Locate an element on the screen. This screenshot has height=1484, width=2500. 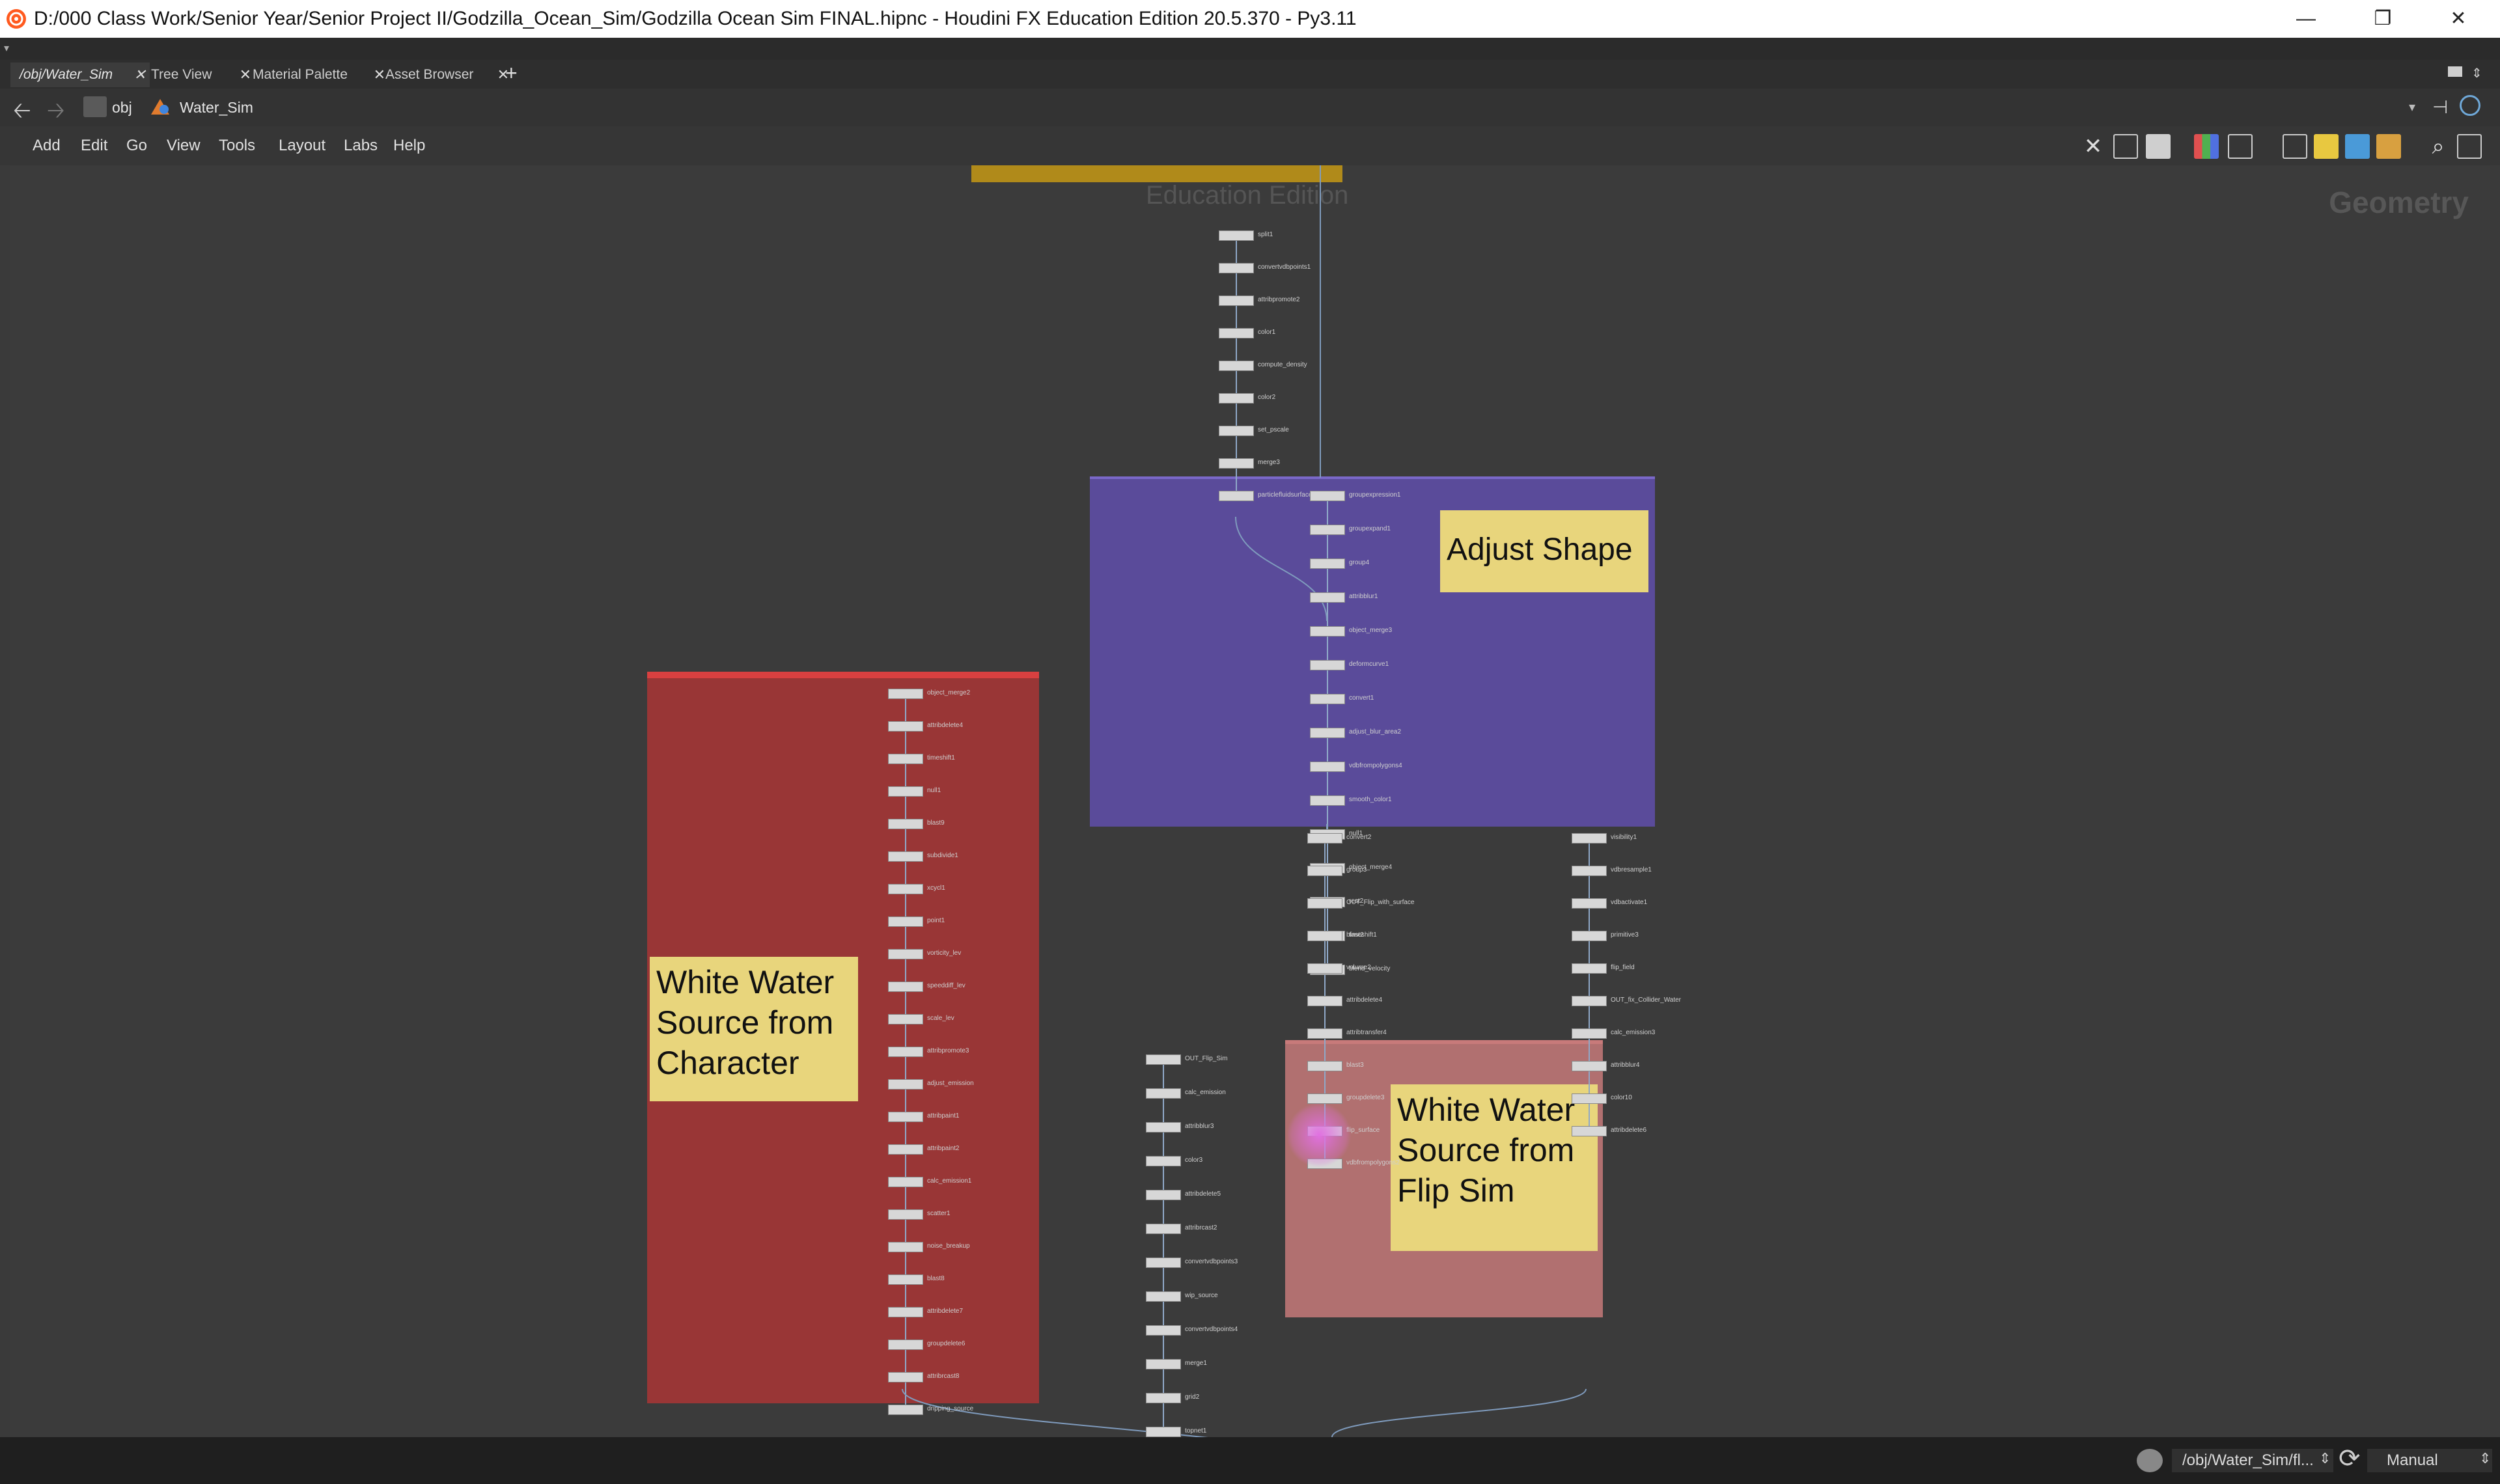
node-visibility1 is located at coordinates (1589, 838).